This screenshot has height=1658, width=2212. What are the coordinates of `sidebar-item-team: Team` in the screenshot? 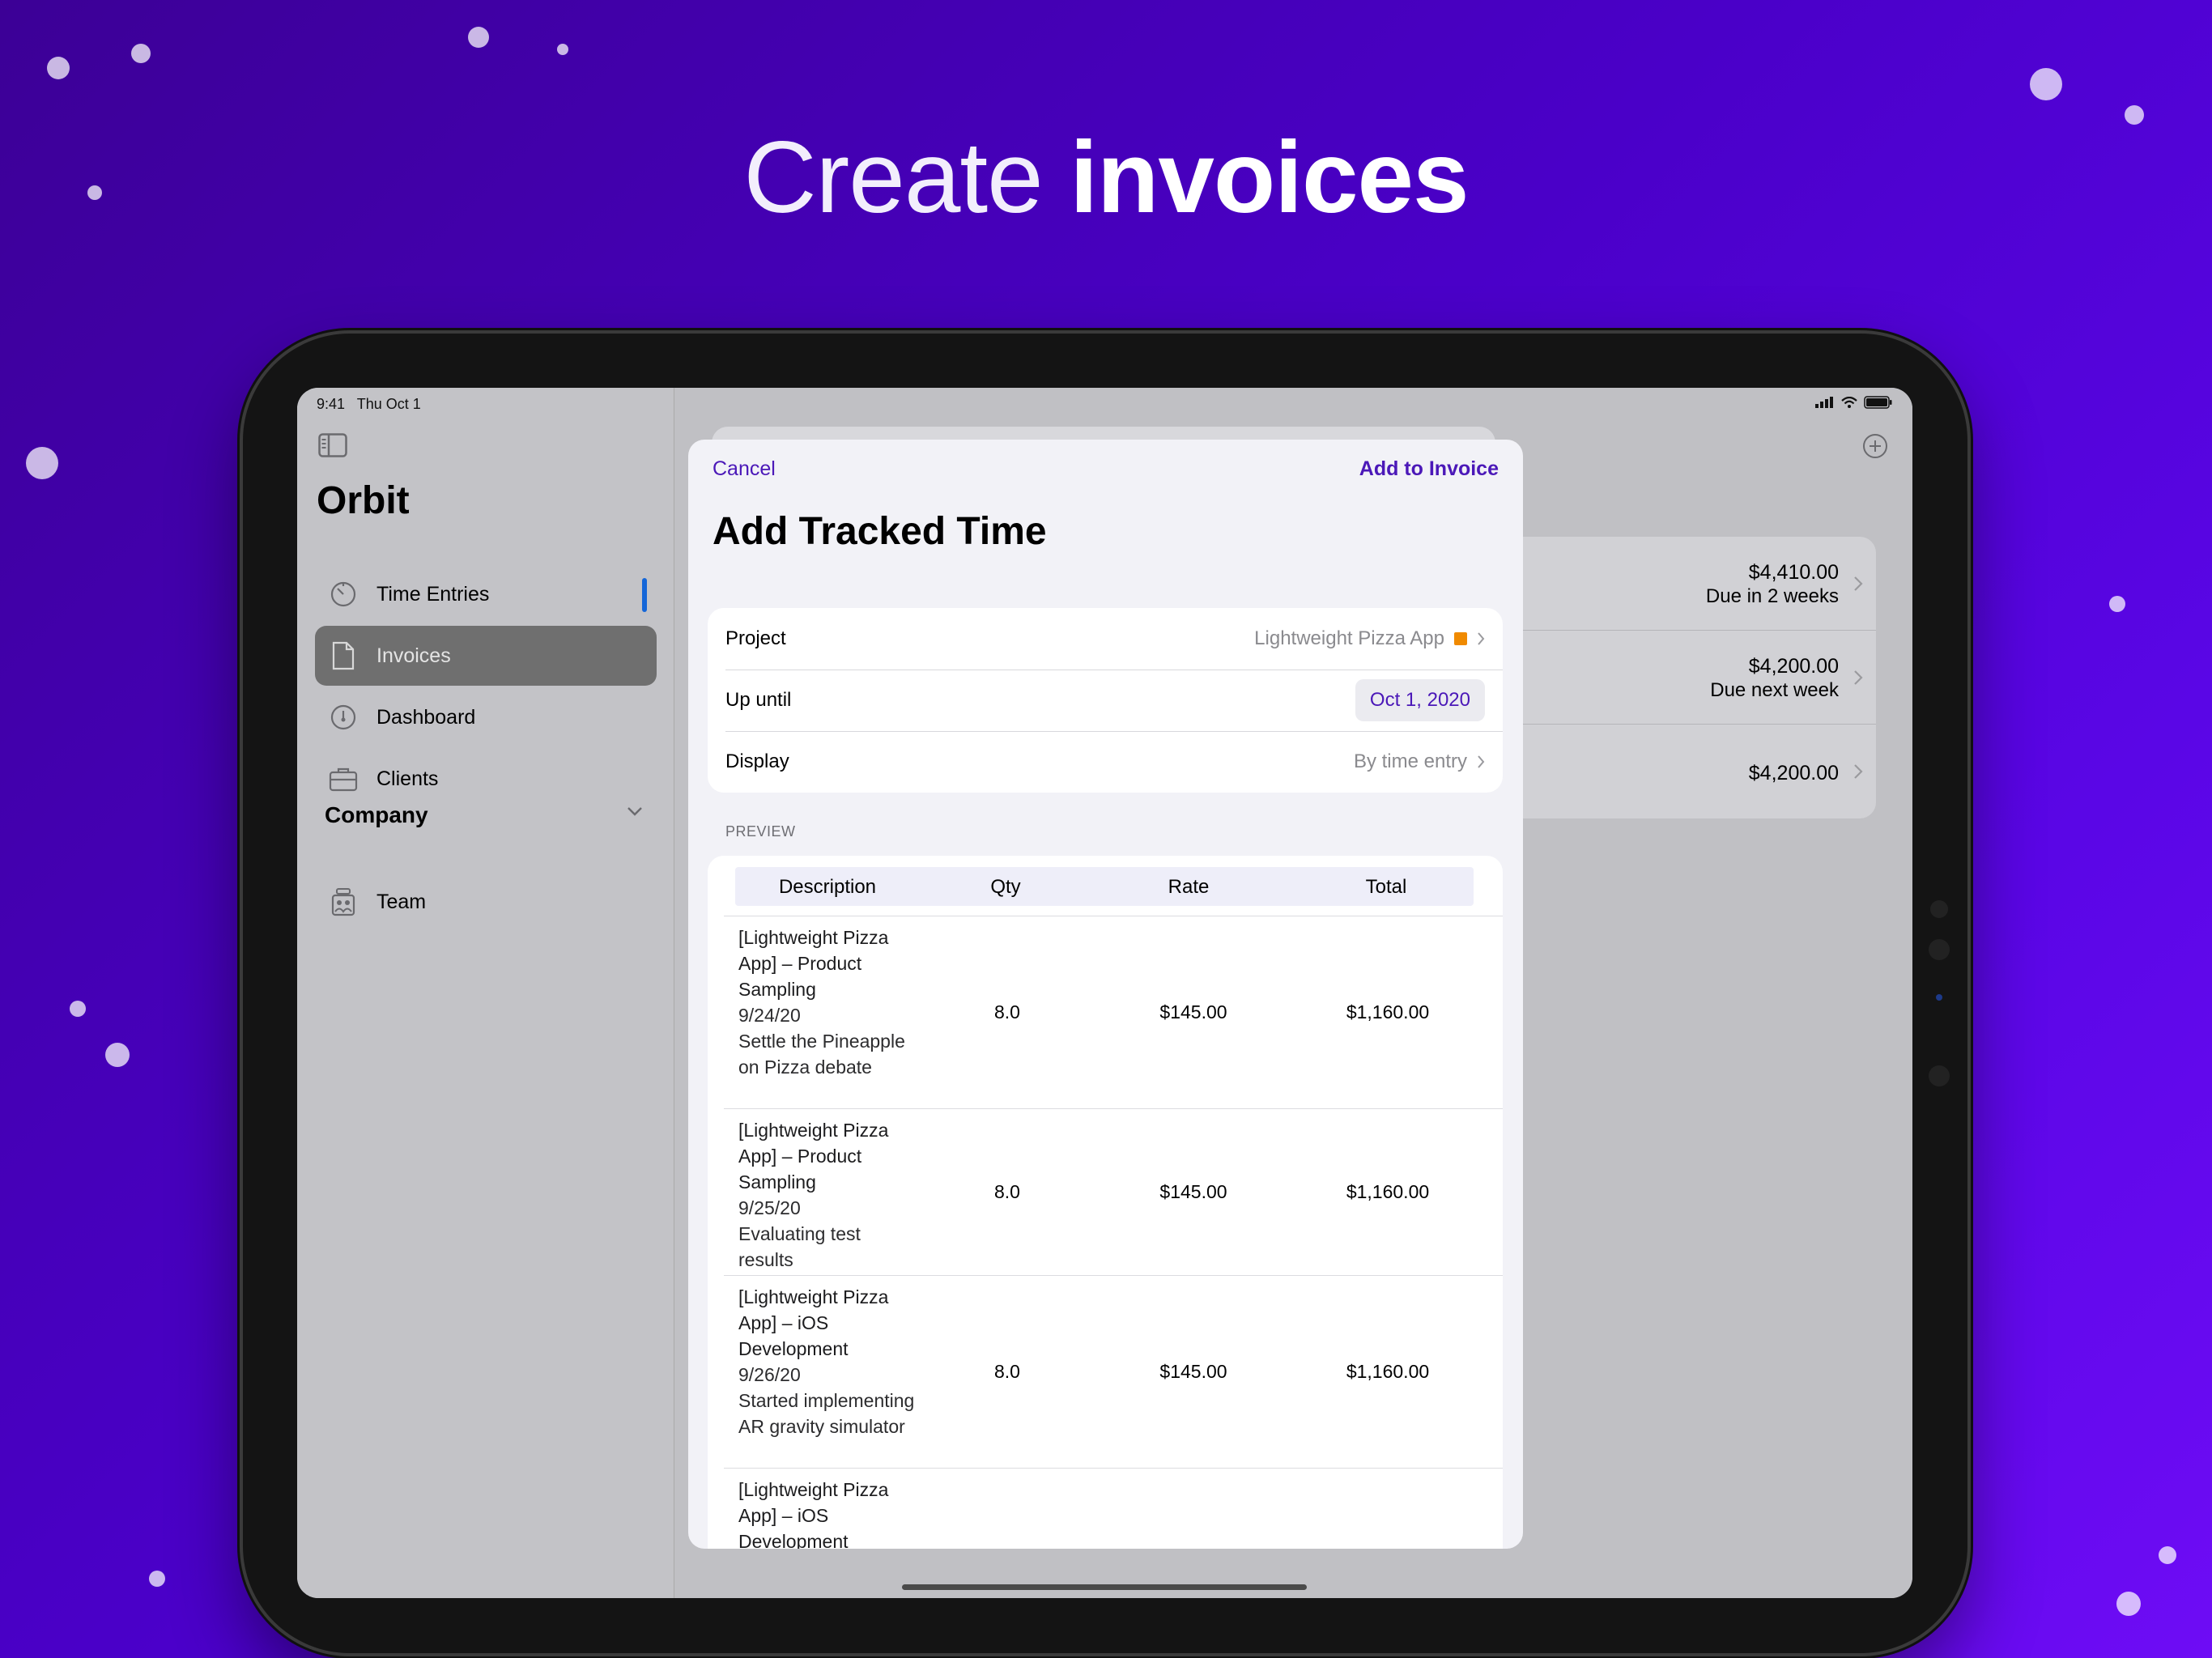 It's located at (486, 902).